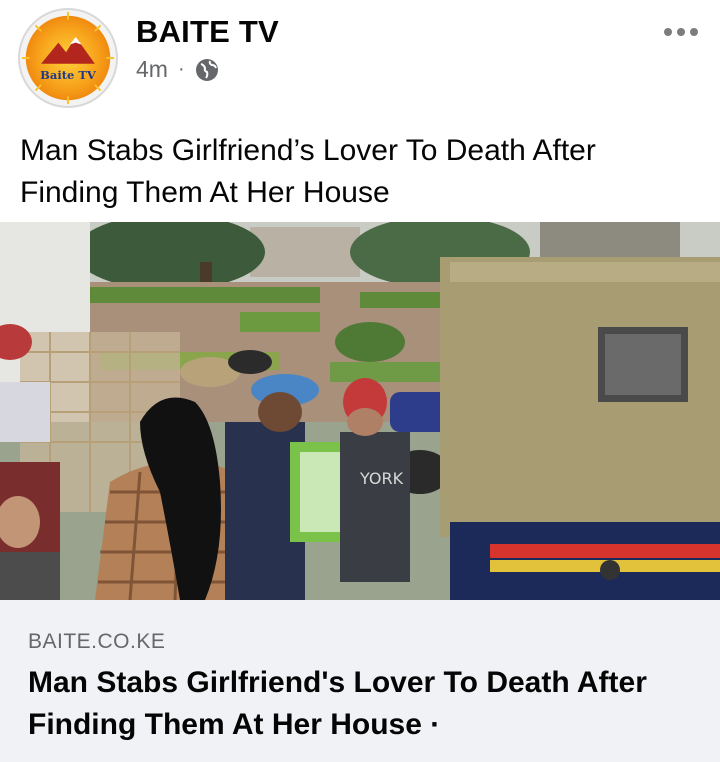  What do you see at coordinates (207, 32) in the screenshot?
I see `page-name: BAITE TV` at bounding box center [207, 32].